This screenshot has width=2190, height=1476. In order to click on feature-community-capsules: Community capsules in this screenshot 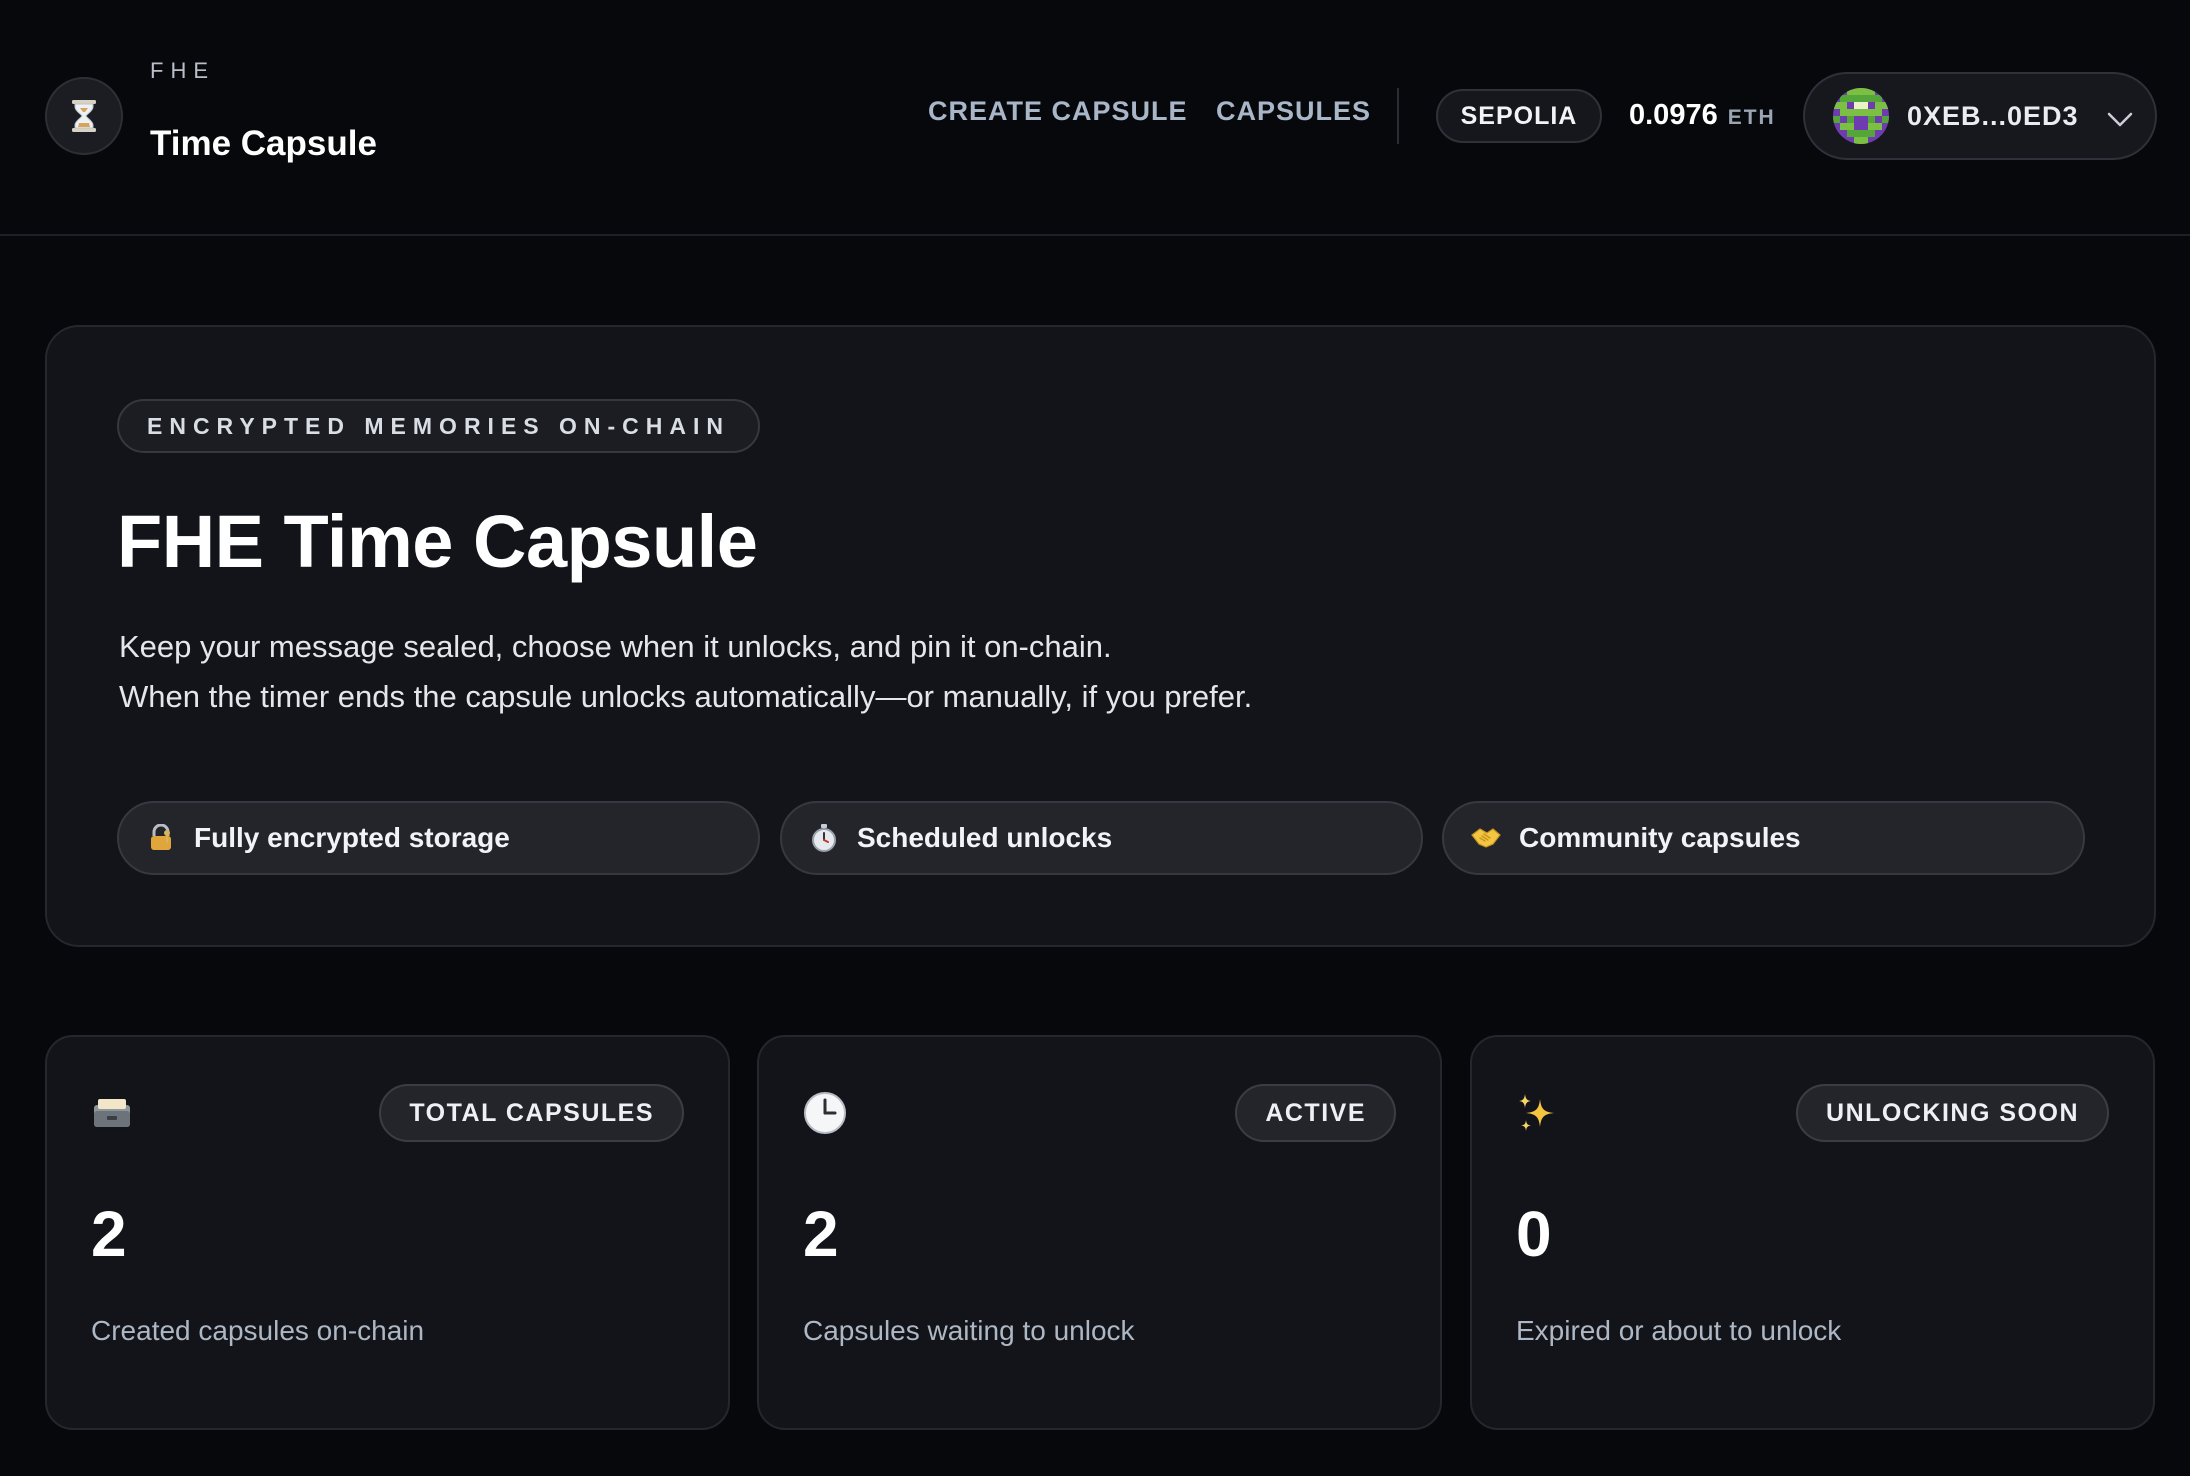, I will do `click(1763, 838)`.